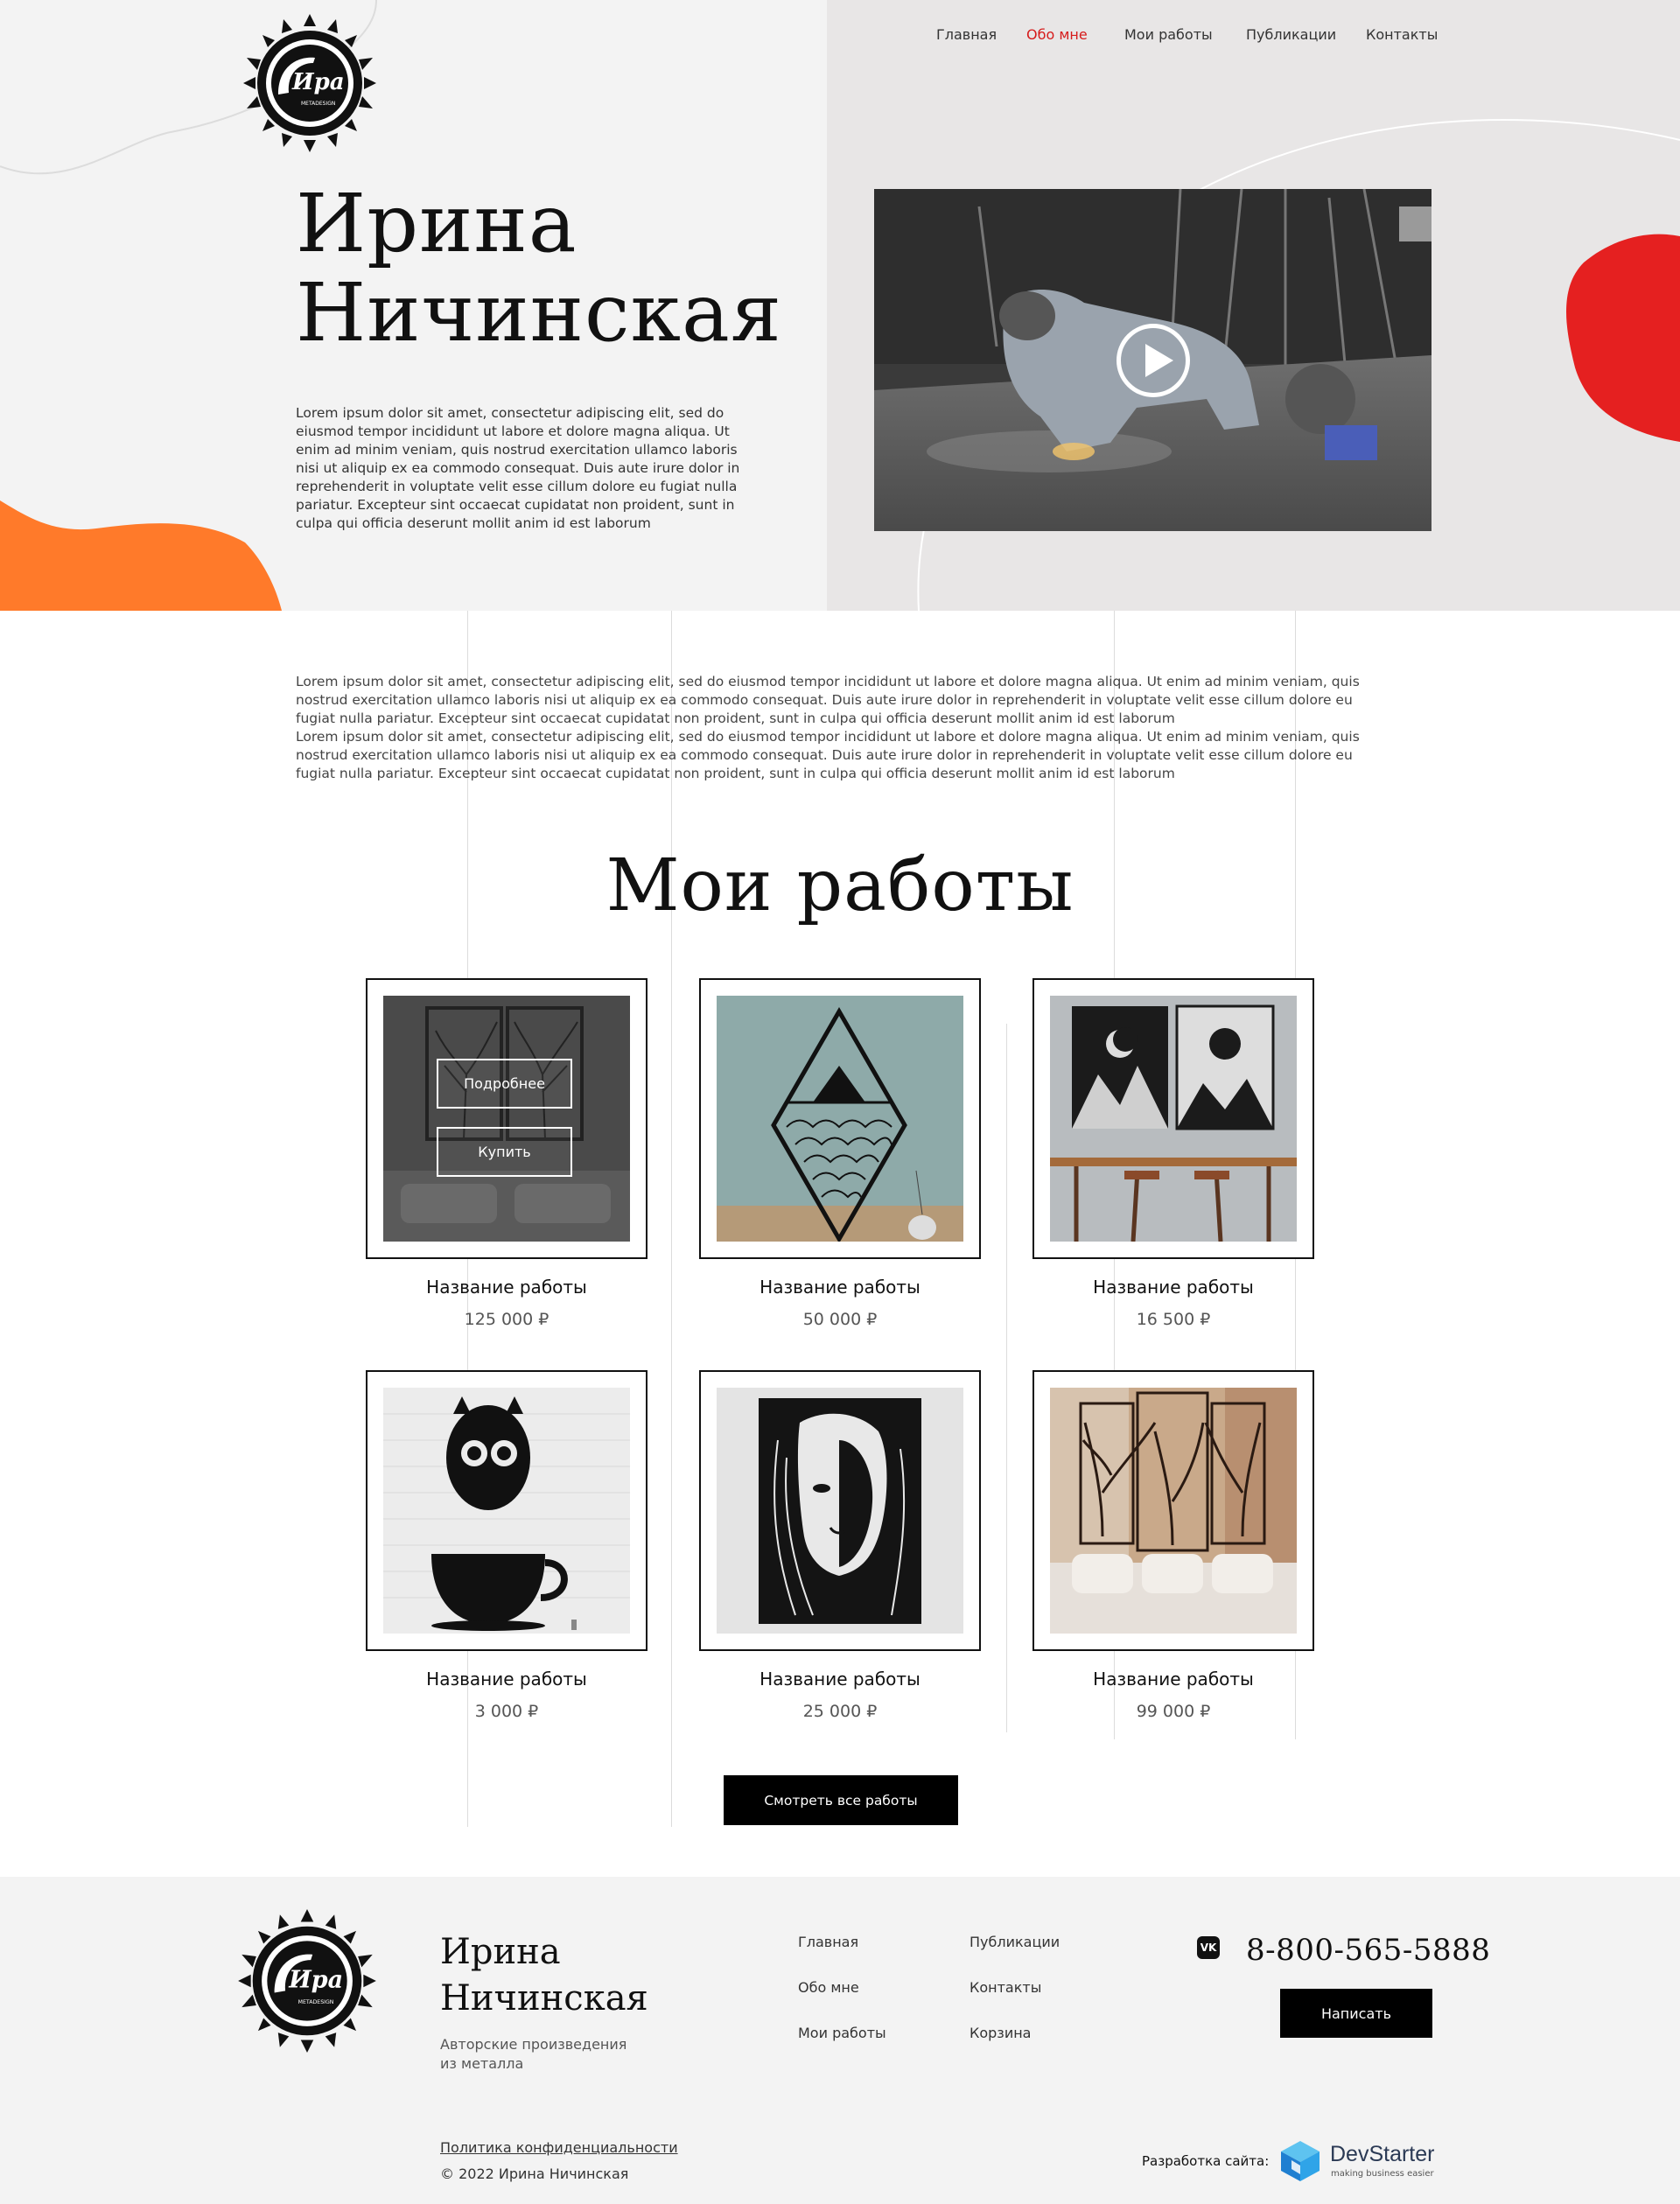 This screenshot has width=1680, height=2204. What do you see at coordinates (1382, 2154) in the screenshot?
I see `developer-name: DevStarter` at bounding box center [1382, 2154].